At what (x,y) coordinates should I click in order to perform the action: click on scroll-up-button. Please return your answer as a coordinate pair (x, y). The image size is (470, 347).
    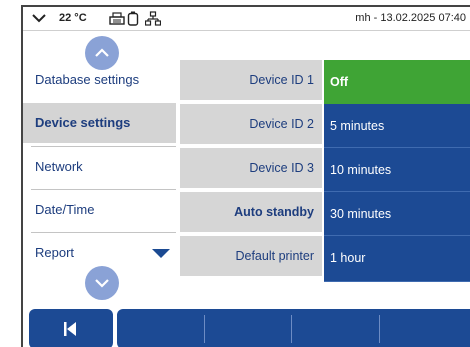
    Looking at the image, I should click on (102, 53).